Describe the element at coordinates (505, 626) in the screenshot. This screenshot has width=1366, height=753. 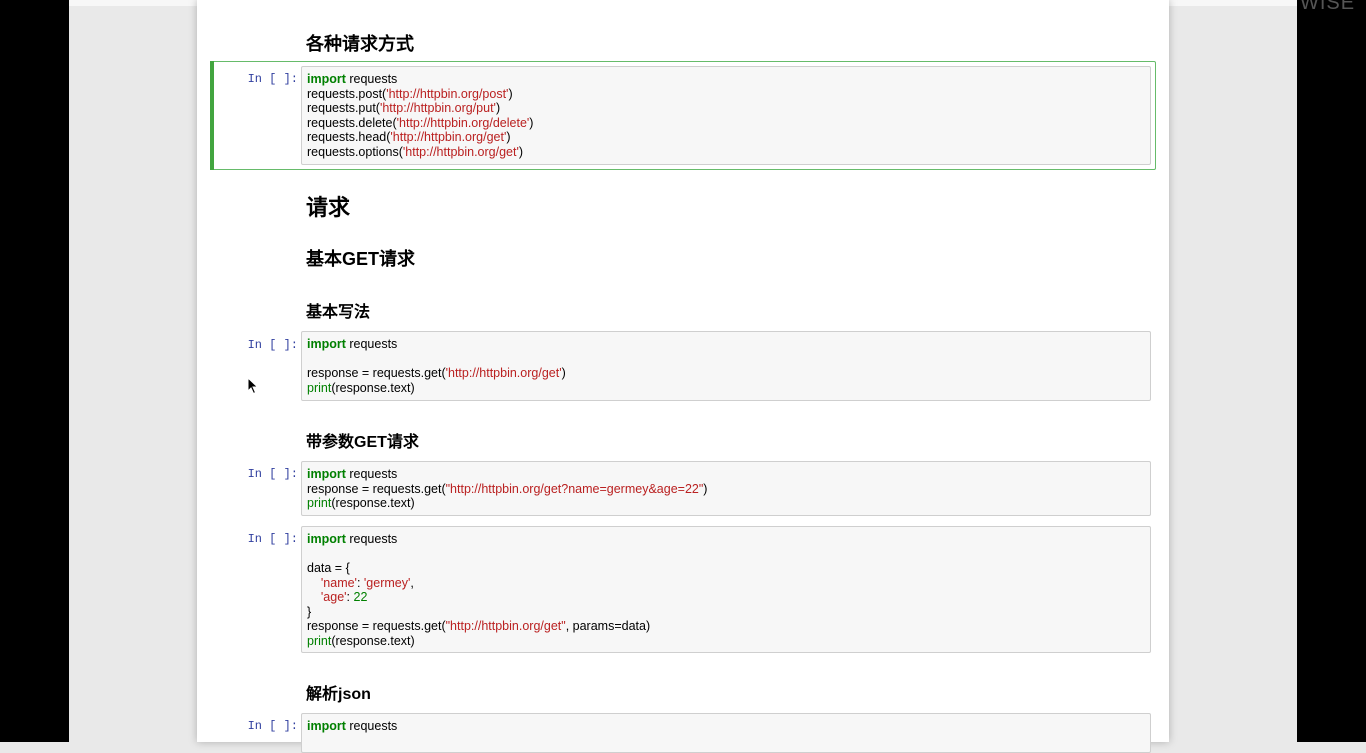
I see `code-token: "http://httpbin.org/get"` at that location.